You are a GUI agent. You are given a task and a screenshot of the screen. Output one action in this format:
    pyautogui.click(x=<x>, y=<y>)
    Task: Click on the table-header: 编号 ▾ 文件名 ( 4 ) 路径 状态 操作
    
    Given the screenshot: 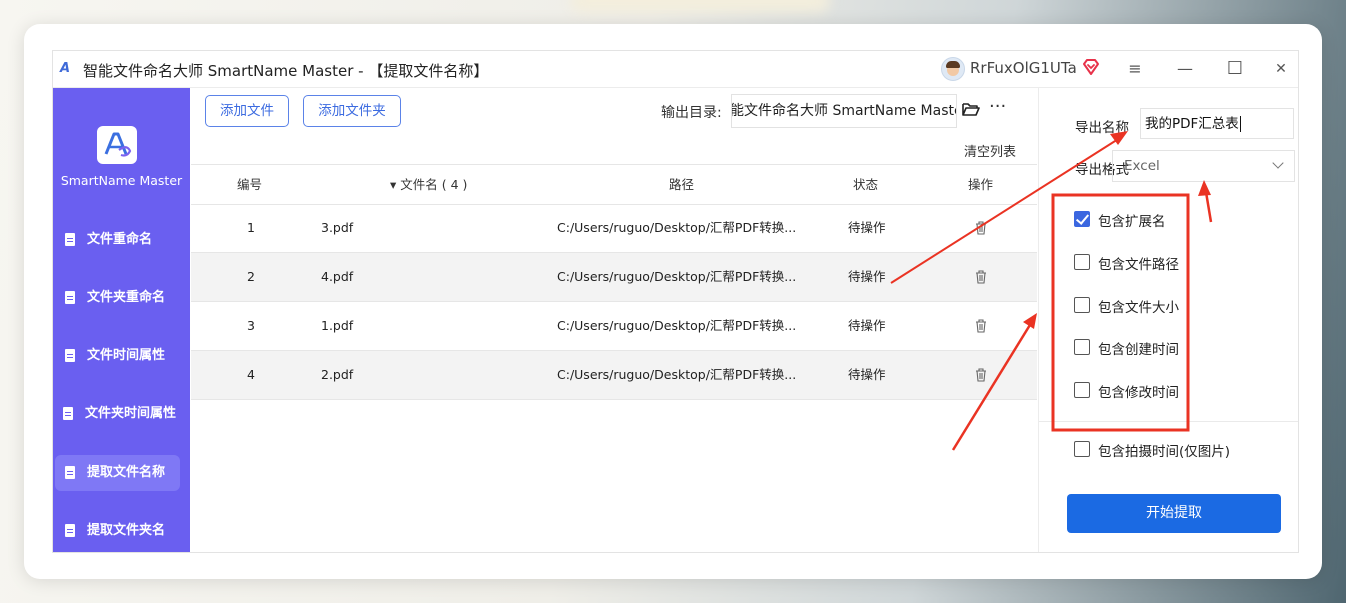 What is the action you would take?
    pyautogui.click(x=614, y=184)
    